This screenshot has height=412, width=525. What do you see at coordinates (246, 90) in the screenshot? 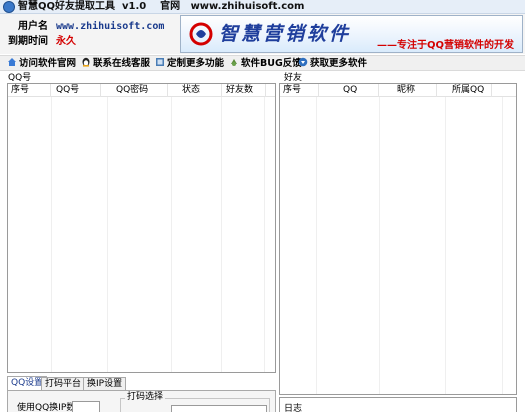
I see `qq-col-friend-count: 好友数` at bounding box center [246, 90].